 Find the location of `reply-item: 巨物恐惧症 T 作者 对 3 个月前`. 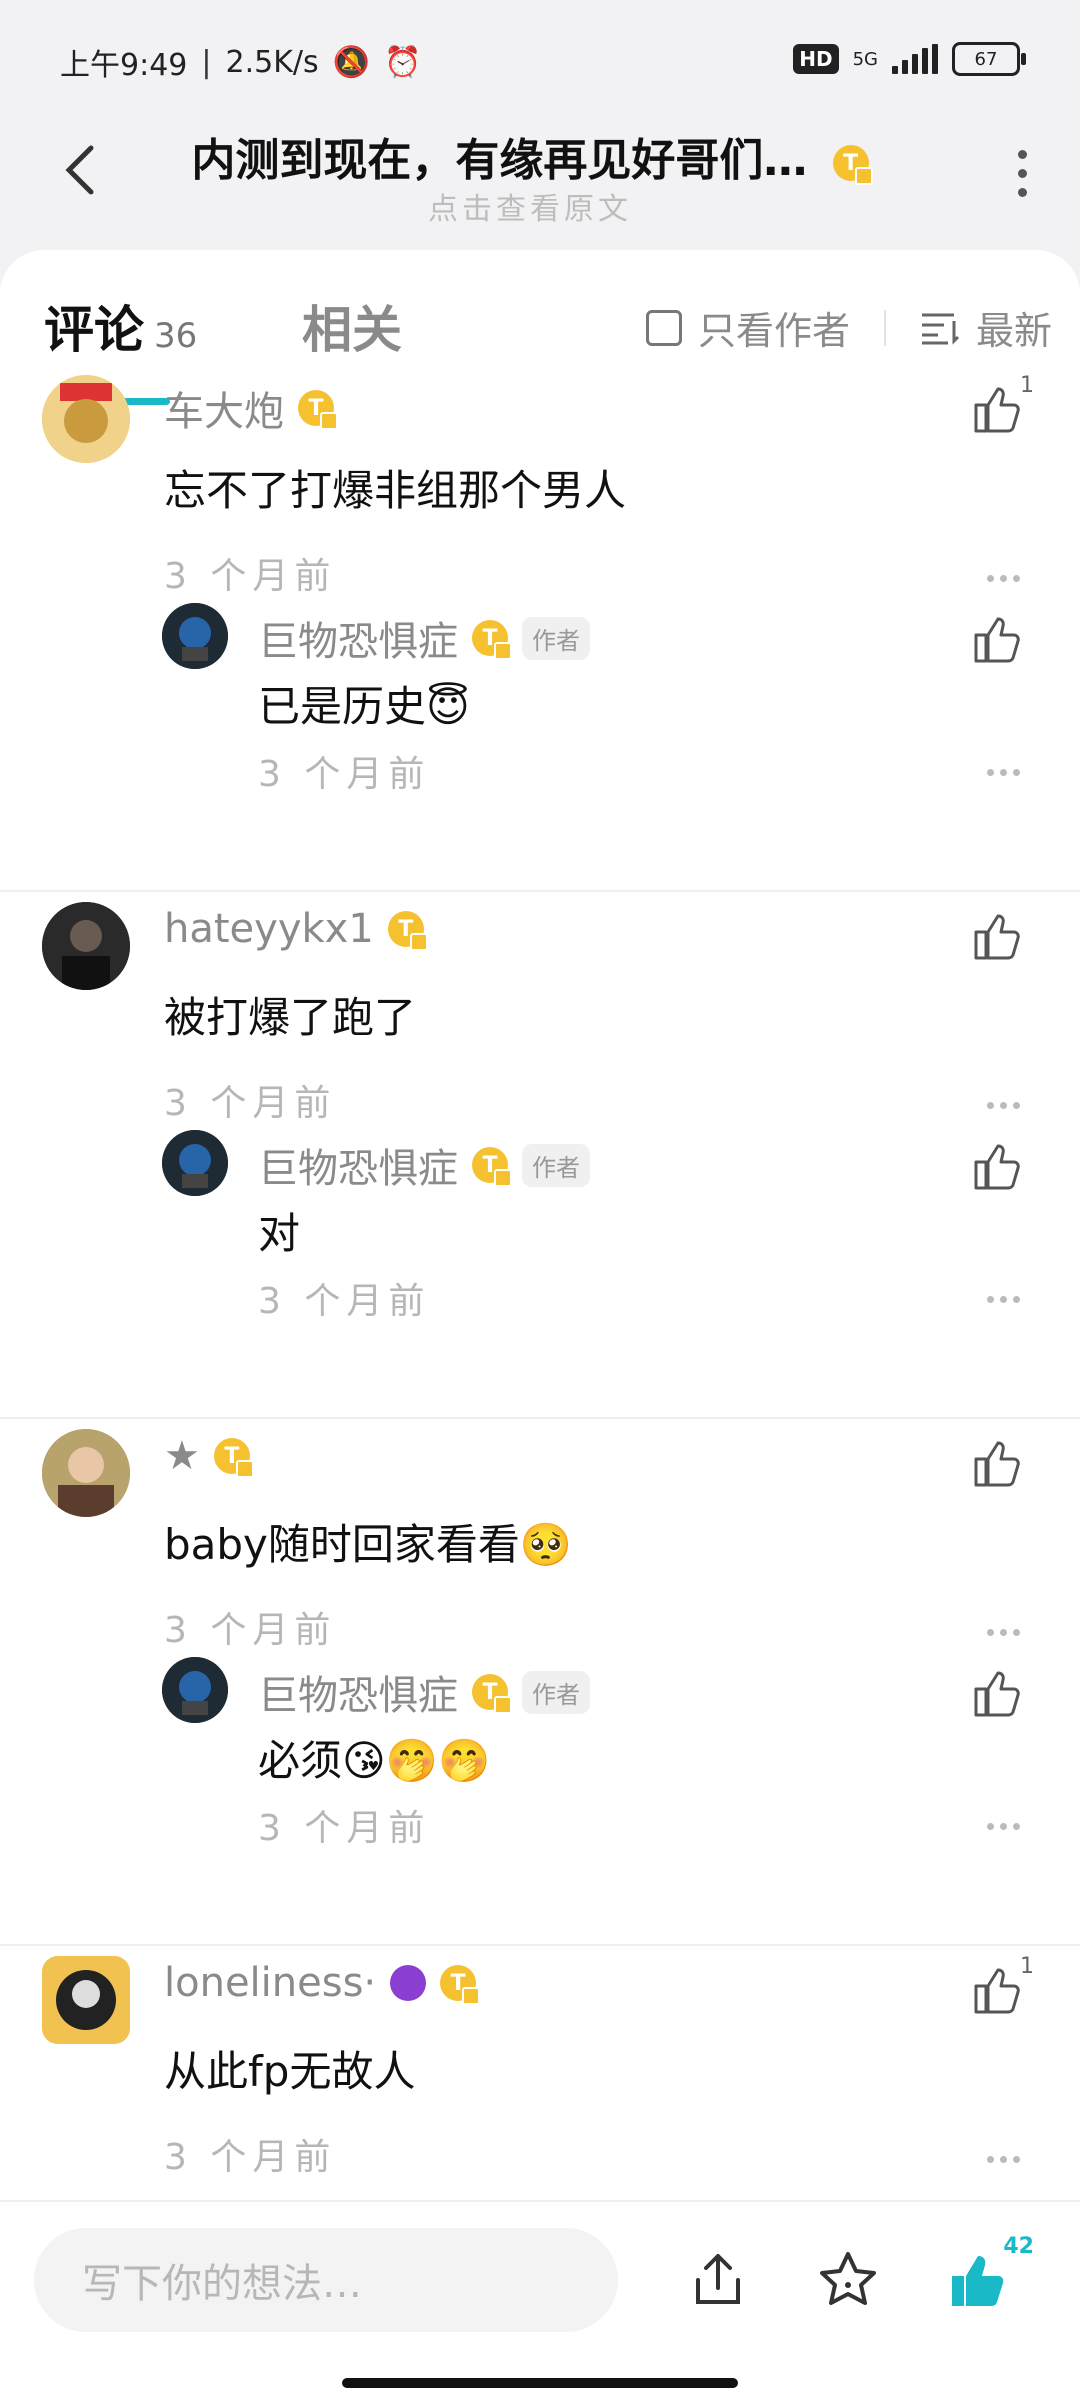

reply-item: 巨物恐惧症 T 作者 对 3 个月前 is located at coordinates (621, 1230).